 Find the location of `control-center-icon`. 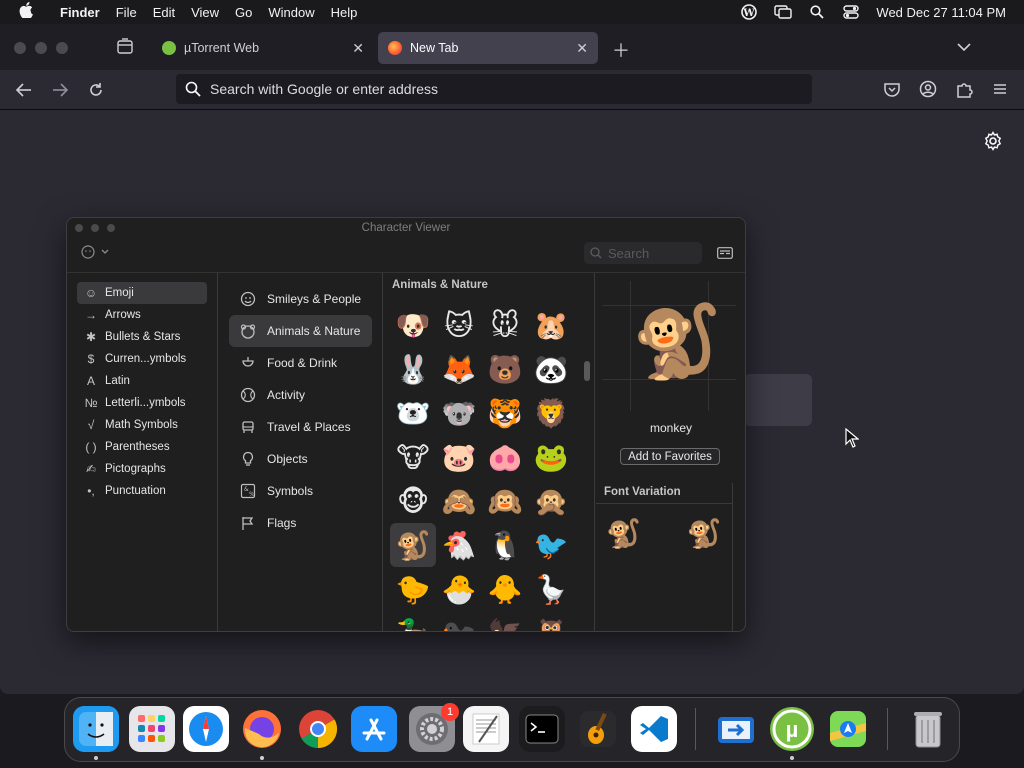

control-center-icon is located at coordinates (851, 12).